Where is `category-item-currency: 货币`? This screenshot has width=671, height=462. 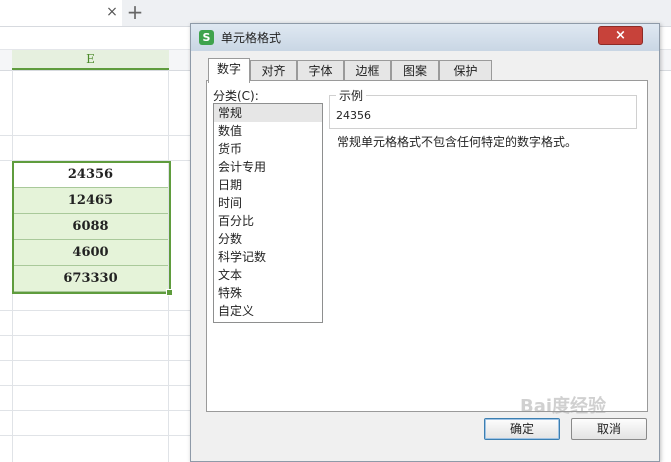
category-item-currency: 货币 is located at coordinates (268, 149).